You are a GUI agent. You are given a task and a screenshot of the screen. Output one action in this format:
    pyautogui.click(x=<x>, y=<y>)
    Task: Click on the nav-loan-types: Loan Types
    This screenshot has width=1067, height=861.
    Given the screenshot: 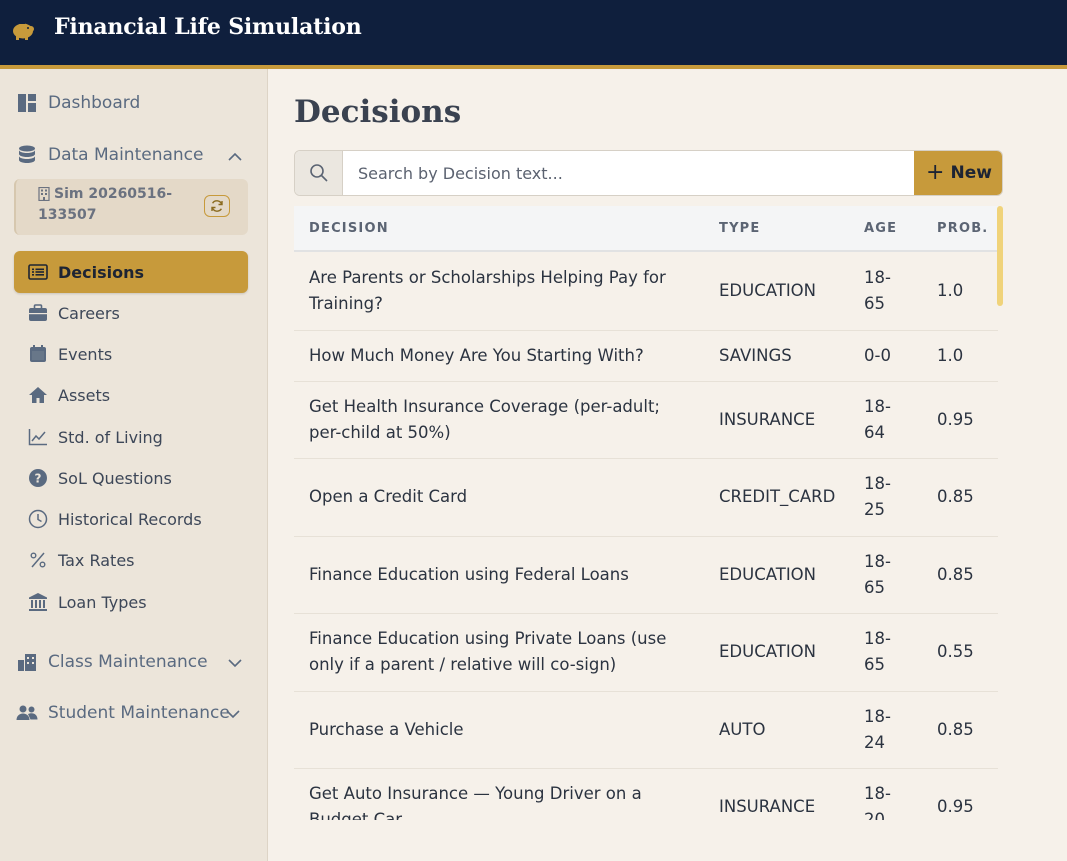 What is the action you would take?
    pyautogui.click(x=131, y=602)
    